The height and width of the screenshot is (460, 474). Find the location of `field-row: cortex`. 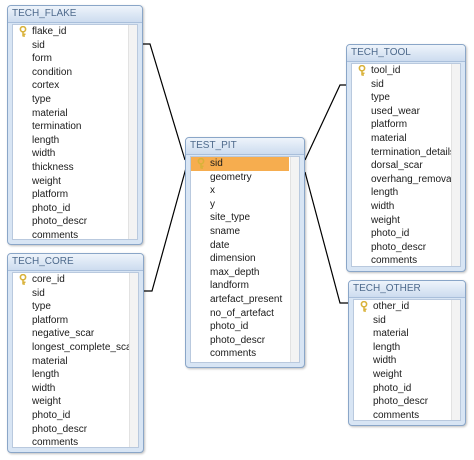

field-row: cortex is located at coordinates (75, 86).